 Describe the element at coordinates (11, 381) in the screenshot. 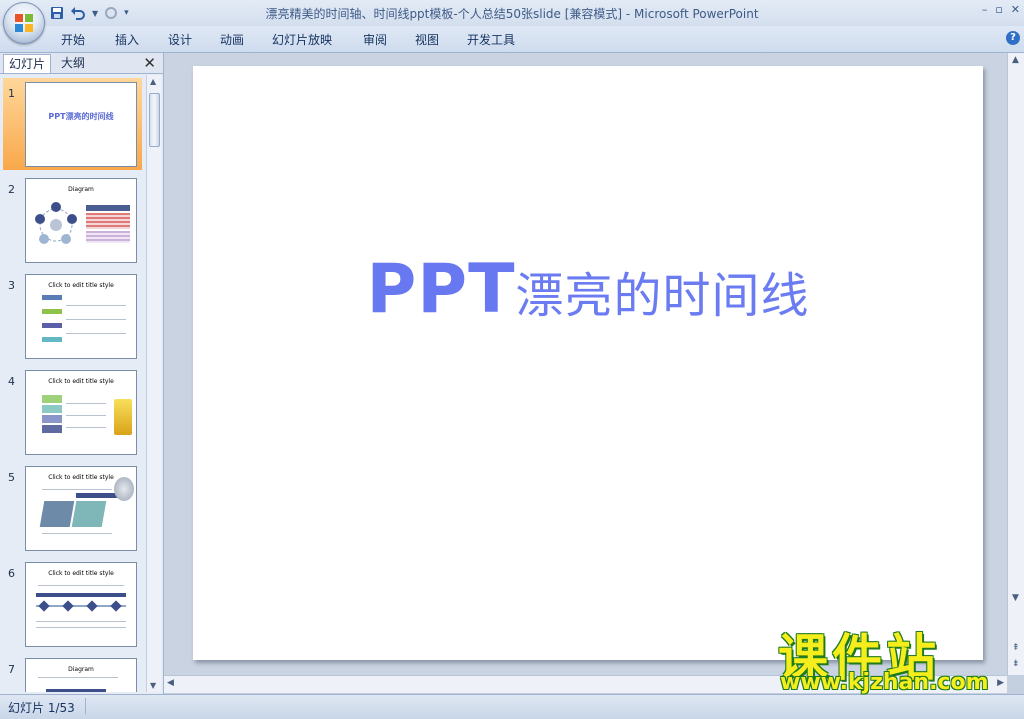

I see `thumbnail-number: 4` at that location.